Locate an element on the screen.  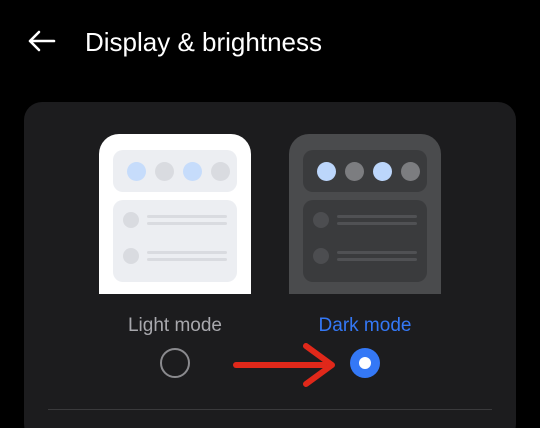
light-mode-preview is located at coordinates (175, 214).